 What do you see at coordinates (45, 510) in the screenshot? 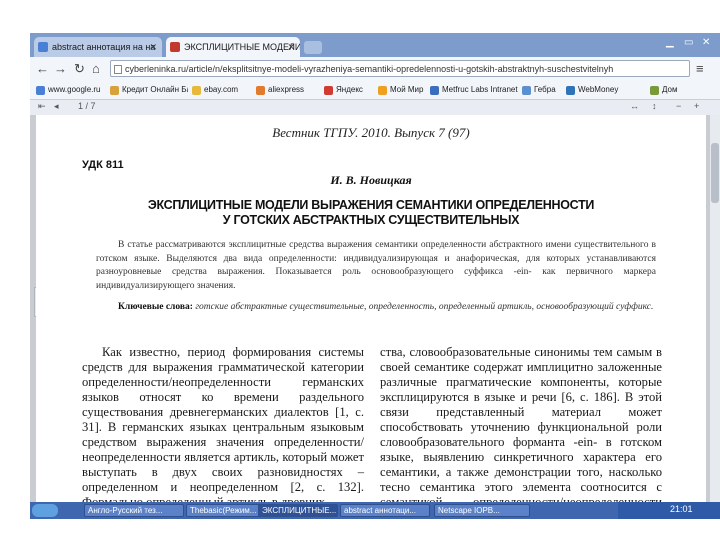
I see `start-button` at bounding box center [45, 510].